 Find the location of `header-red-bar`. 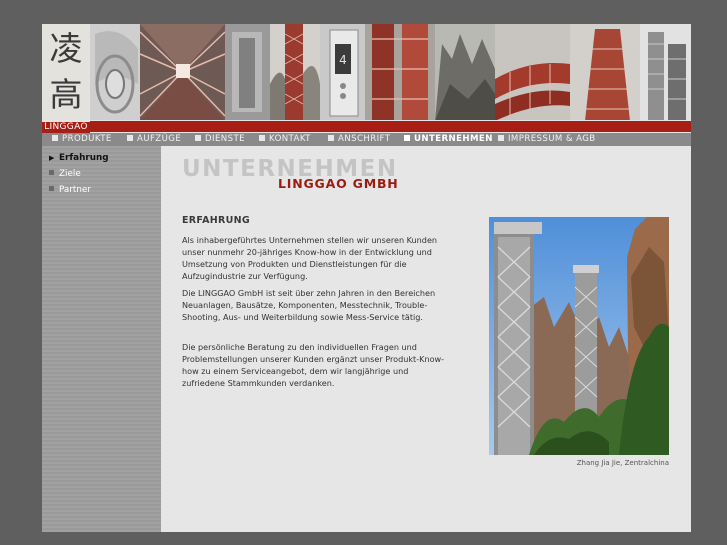

header-red-bar is located at coordinates (390, 126).